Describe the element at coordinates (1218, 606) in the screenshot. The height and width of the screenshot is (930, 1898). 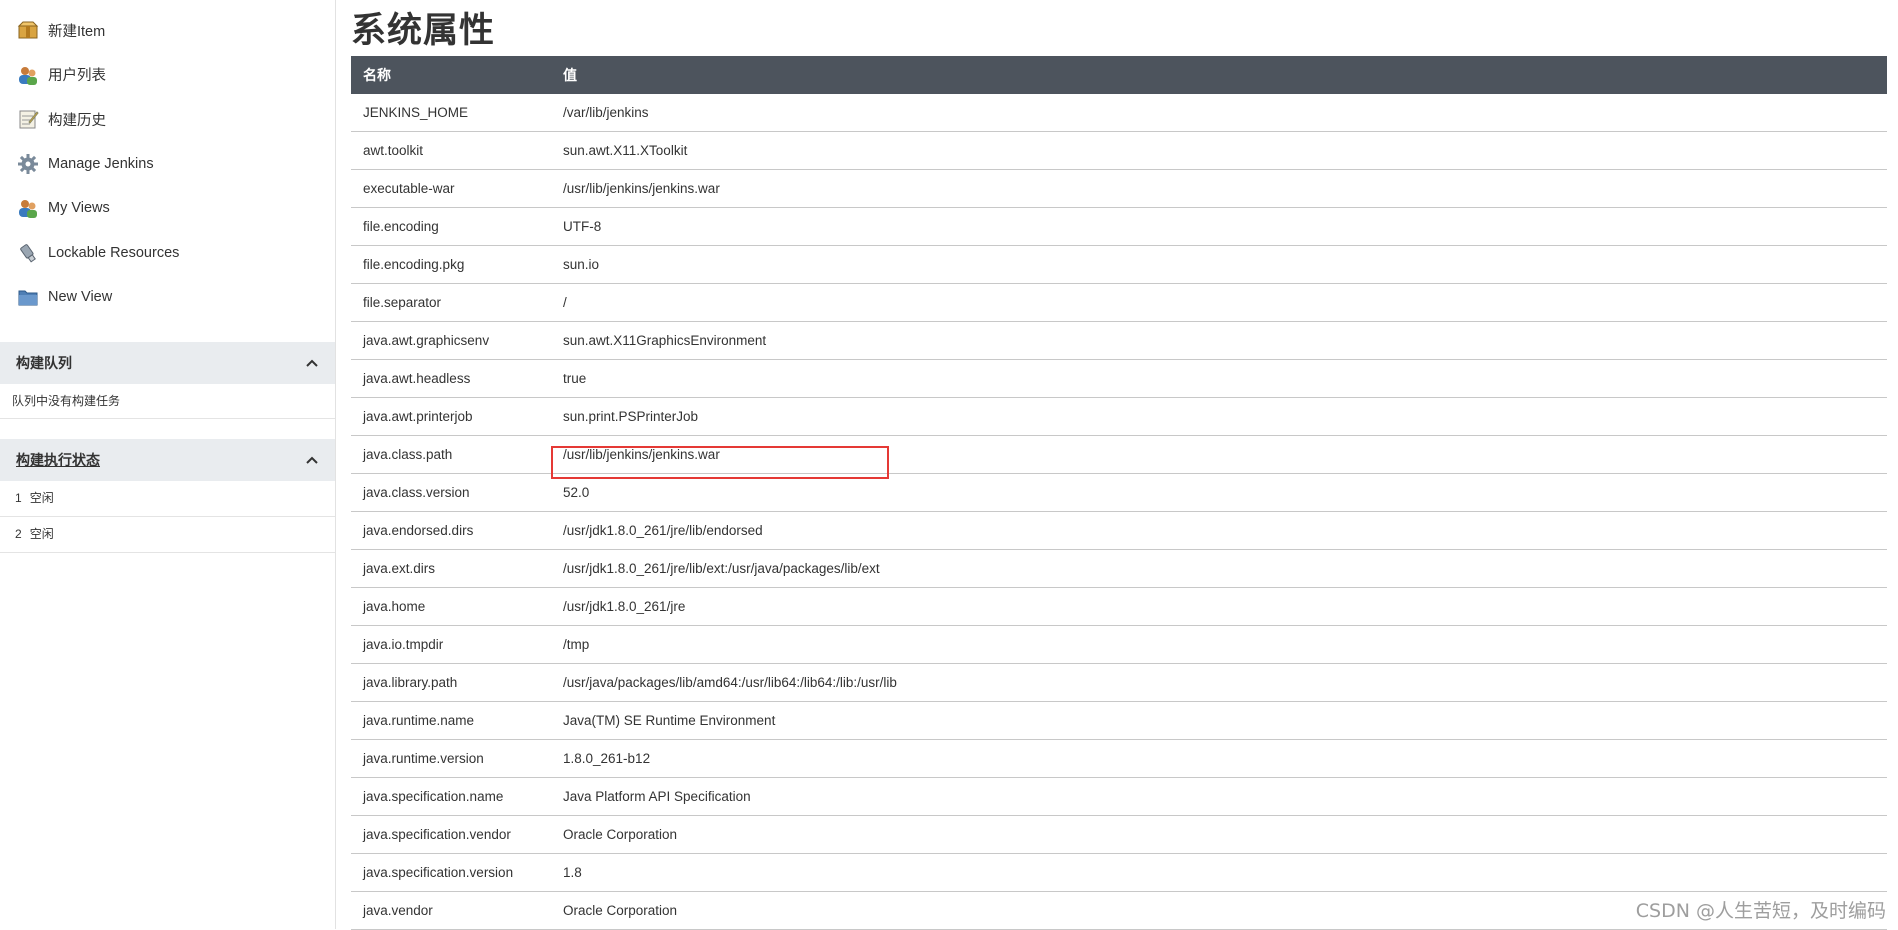
I see `property-value: /usr/jdk1.8.0_261/jre` at that location.